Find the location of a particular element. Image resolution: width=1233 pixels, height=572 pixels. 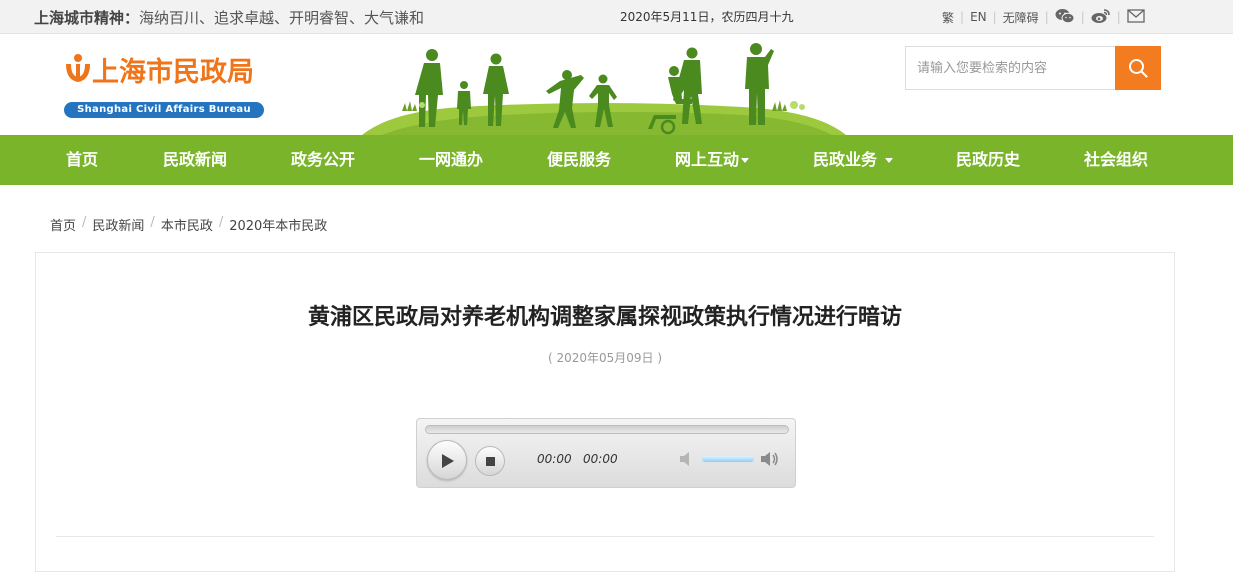

nav-item-civil-business: 民政业务 is located at coordinates (853, 160).